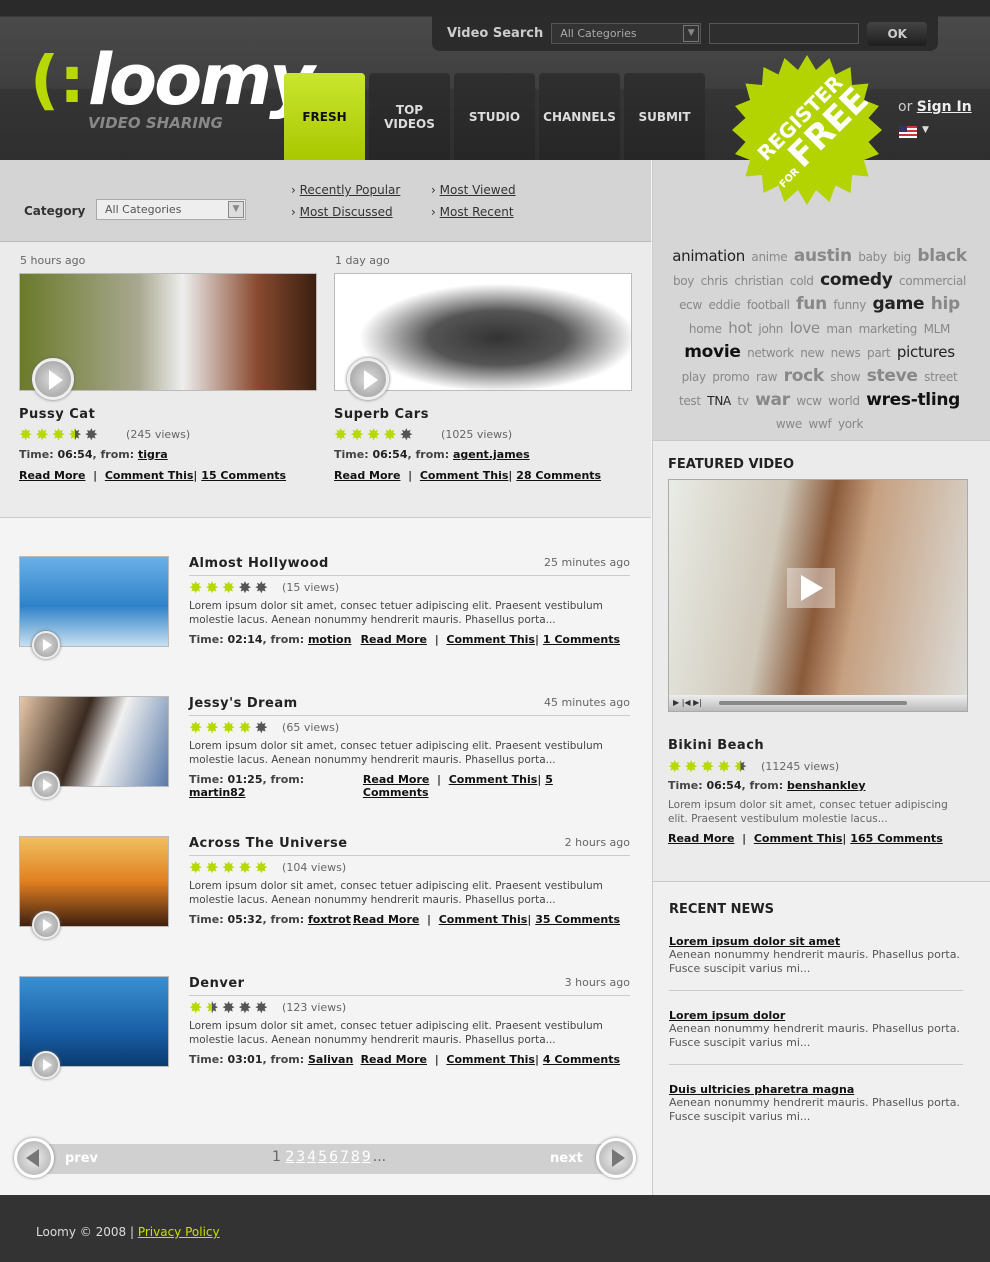  I want to click on video-title: Superb Cars, so click(484, 414).